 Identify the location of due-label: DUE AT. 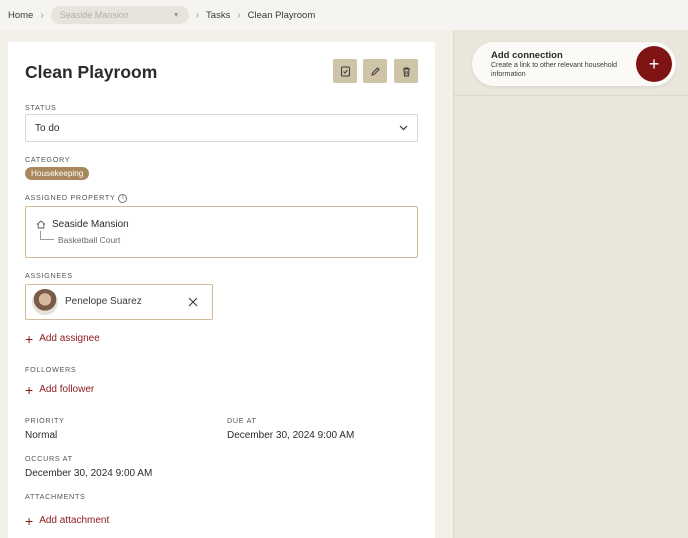
(242, 420).